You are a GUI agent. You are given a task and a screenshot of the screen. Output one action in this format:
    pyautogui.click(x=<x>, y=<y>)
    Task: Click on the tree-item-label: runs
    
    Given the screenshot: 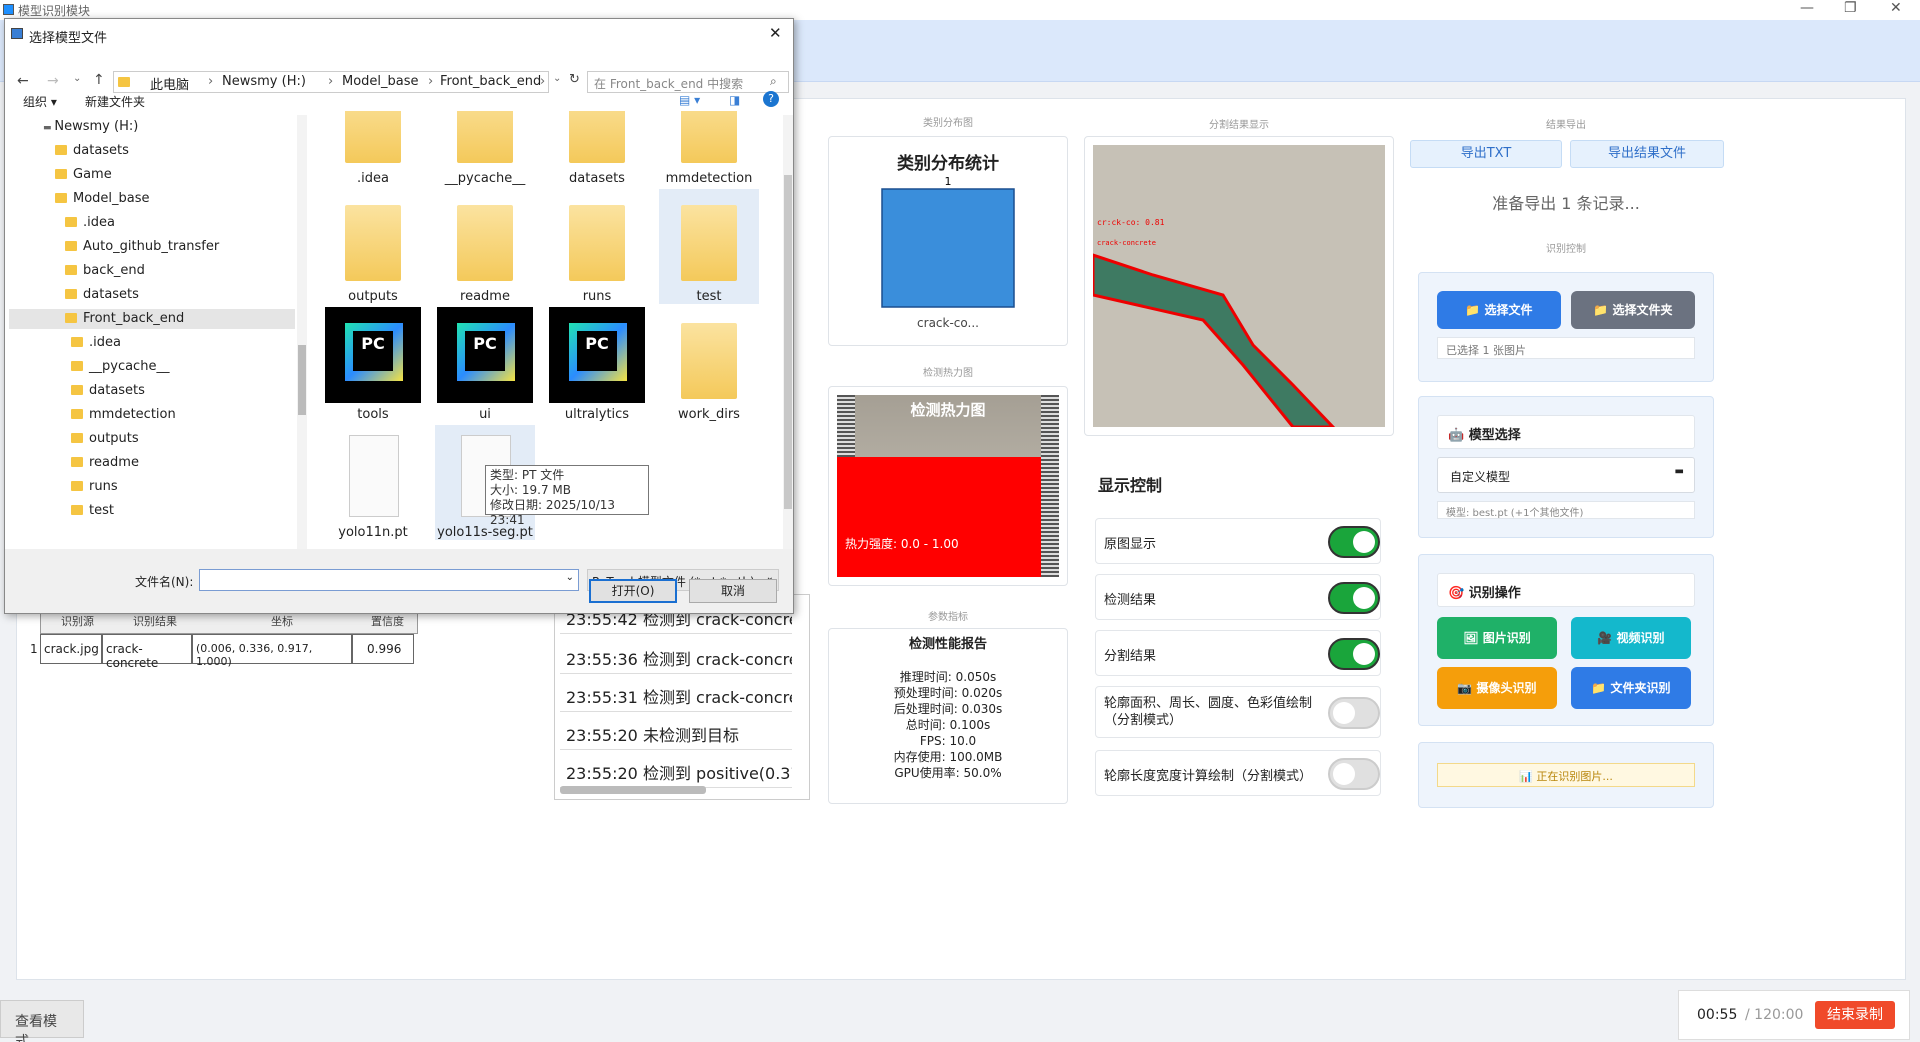 What is the action you would take?
    pyautogui.click(x=103, y=486)
    